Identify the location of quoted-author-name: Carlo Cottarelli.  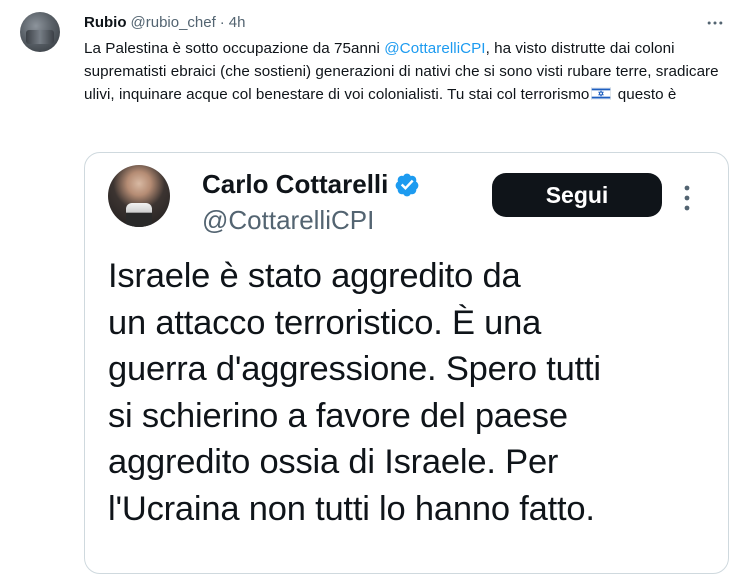
(295, 184).